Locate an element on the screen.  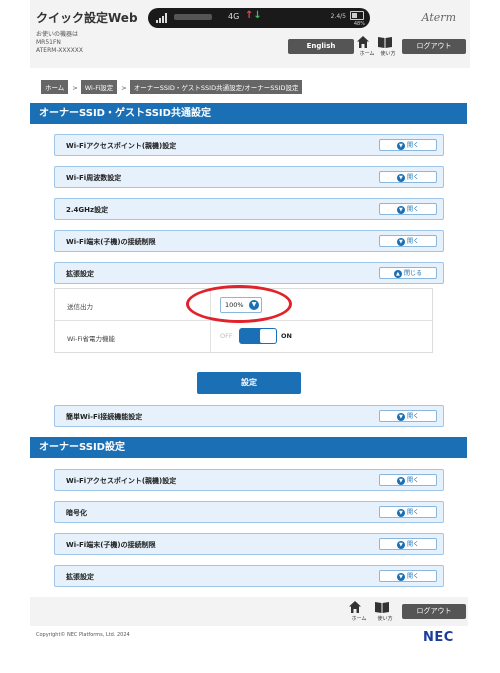
apply-button: 設定 is located at coordinates (249, 383).